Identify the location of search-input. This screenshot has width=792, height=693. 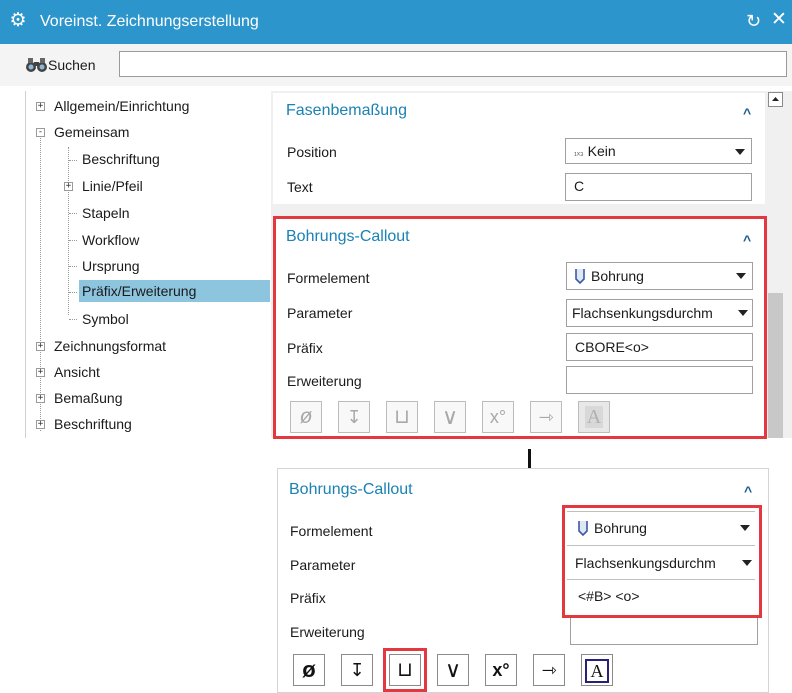
(453, 64).